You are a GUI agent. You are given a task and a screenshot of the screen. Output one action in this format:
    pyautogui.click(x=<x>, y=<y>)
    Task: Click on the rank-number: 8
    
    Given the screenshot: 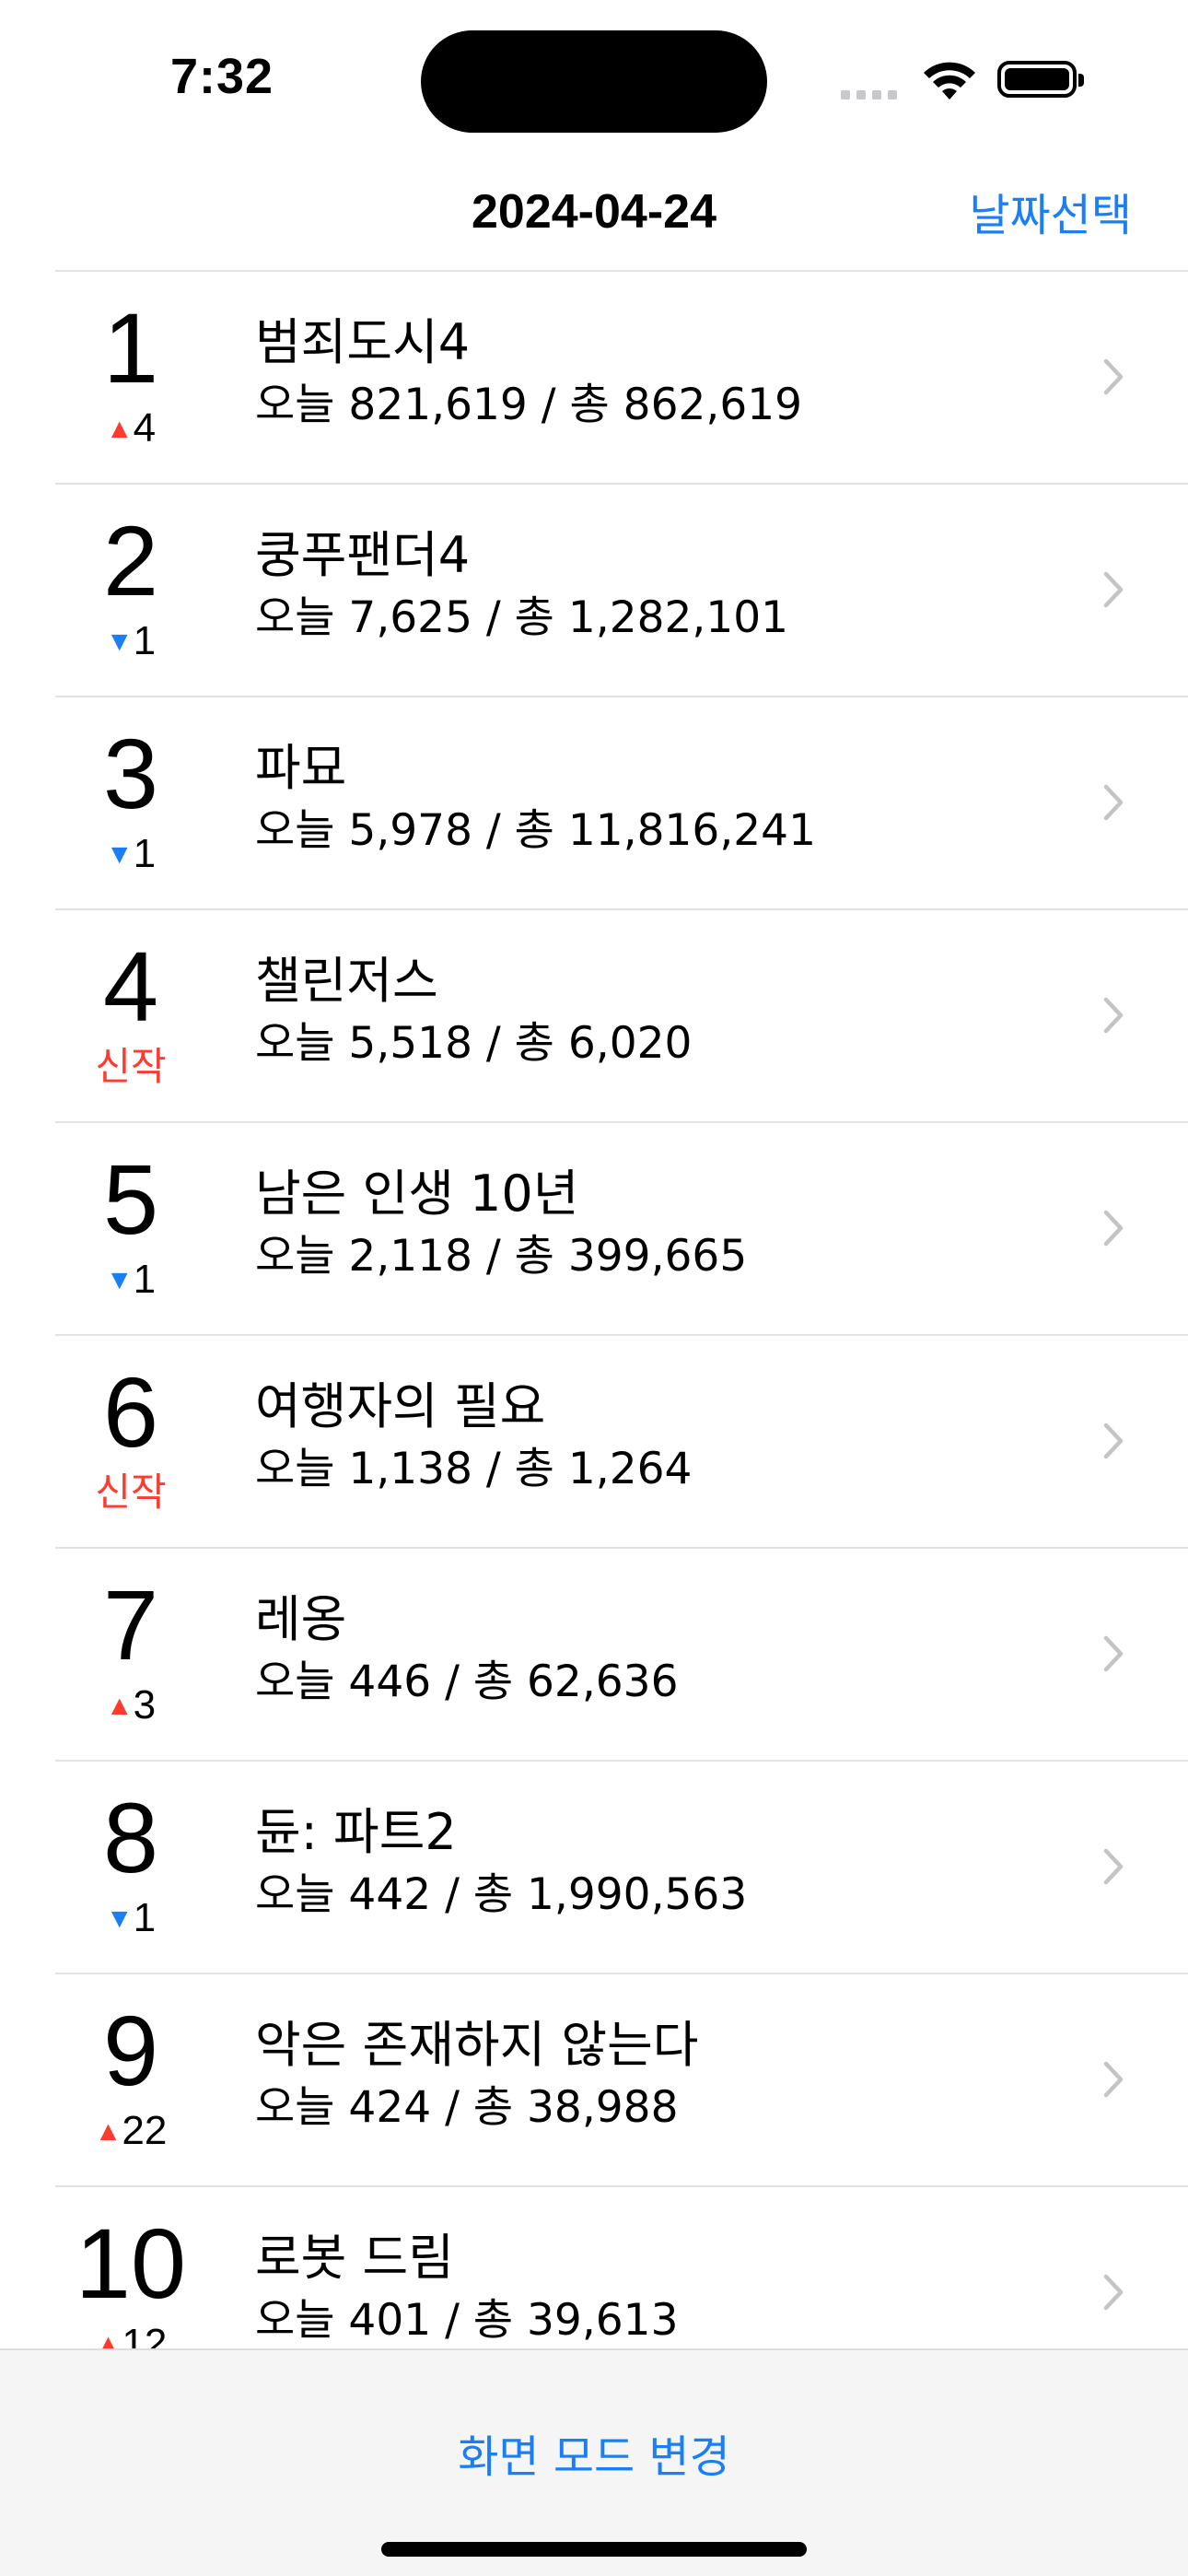 What is the action you would take?
    pyautogui.click(x=130, y=1837)
    